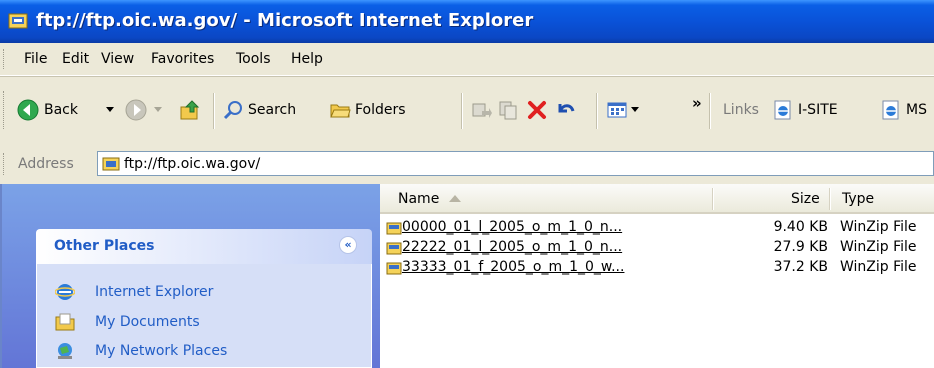  I want to click on move-to-icon, so click(482, 110).